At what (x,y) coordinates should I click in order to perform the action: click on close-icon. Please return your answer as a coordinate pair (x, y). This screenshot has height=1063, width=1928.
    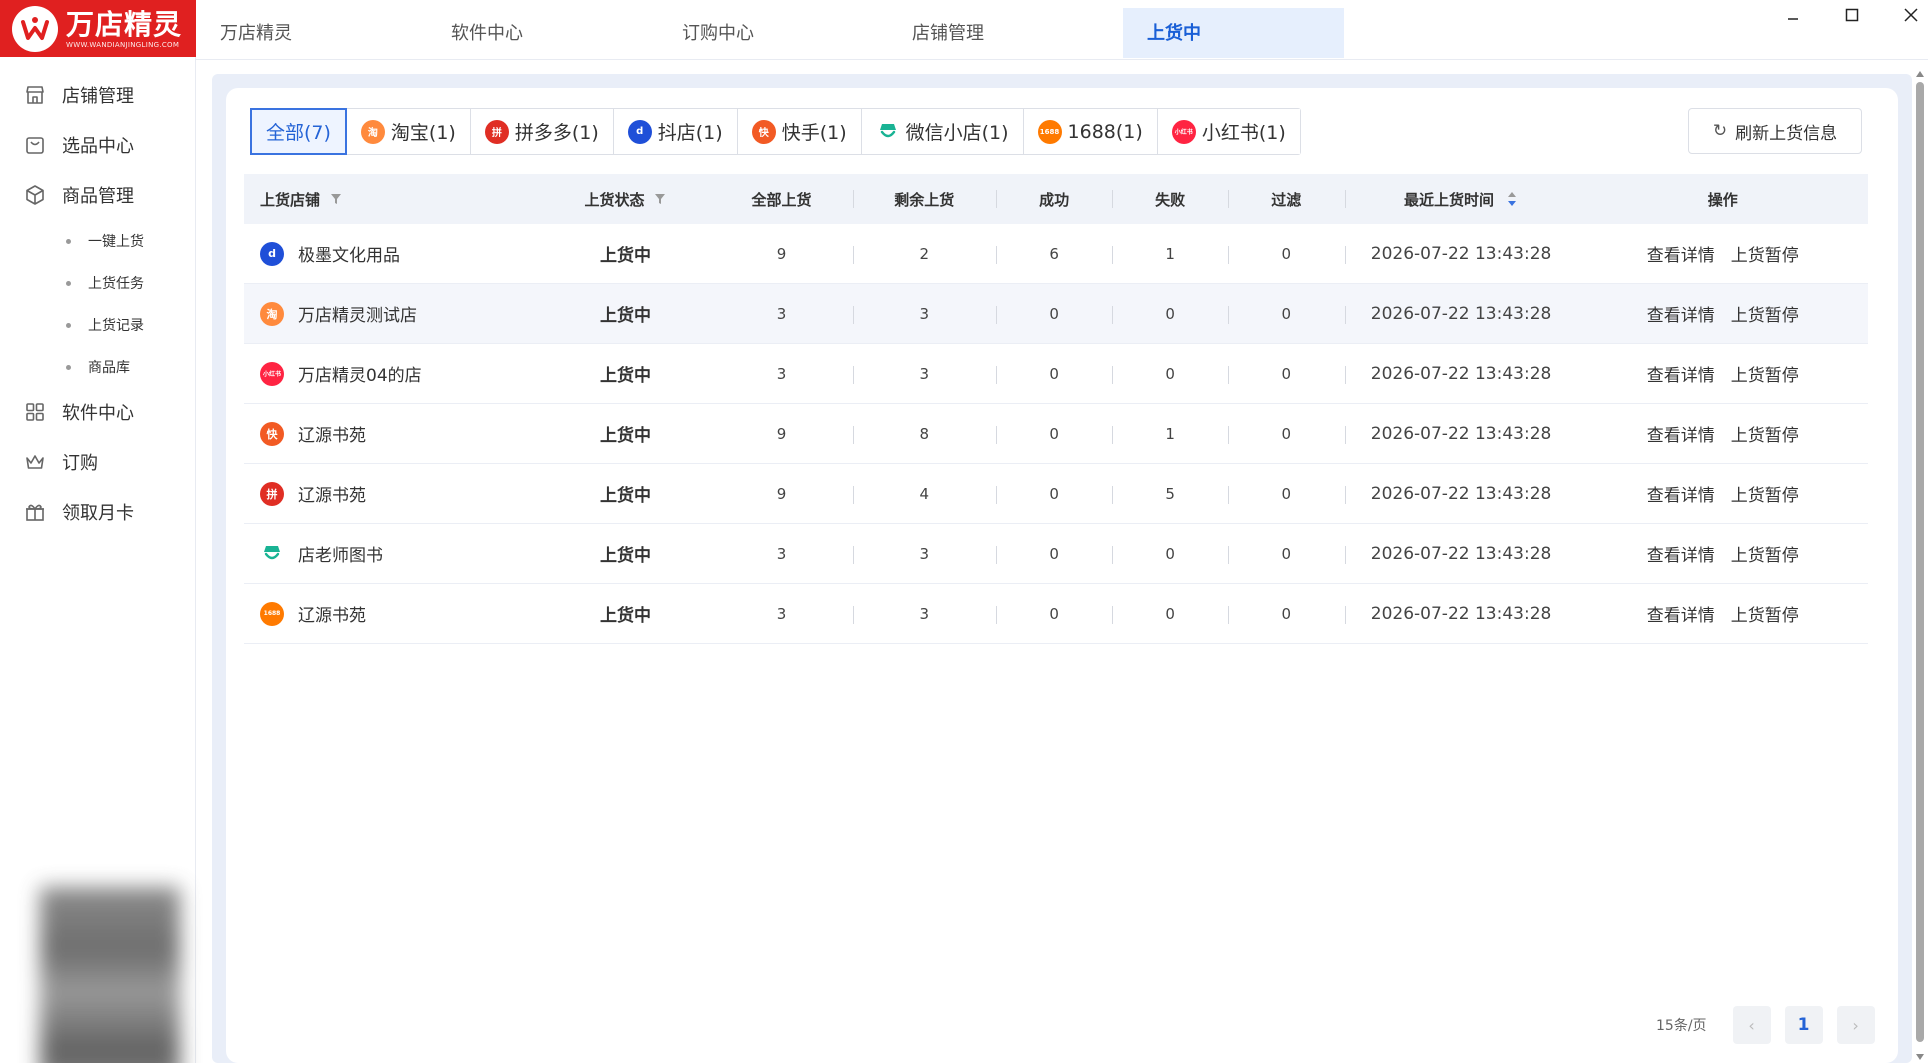
    Looking at the image, I should click on (1911, 15).